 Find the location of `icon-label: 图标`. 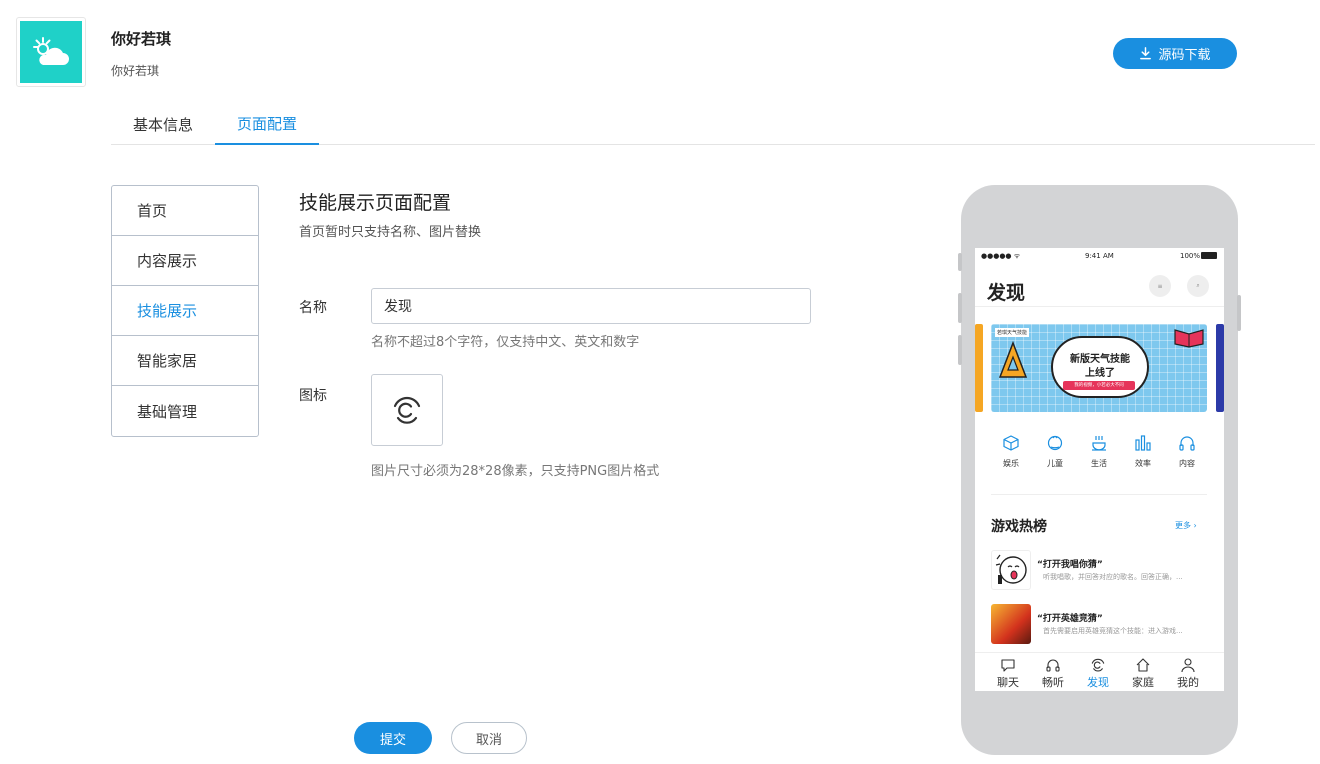

icon-label: 图标 is located at coordinates (313, 396).